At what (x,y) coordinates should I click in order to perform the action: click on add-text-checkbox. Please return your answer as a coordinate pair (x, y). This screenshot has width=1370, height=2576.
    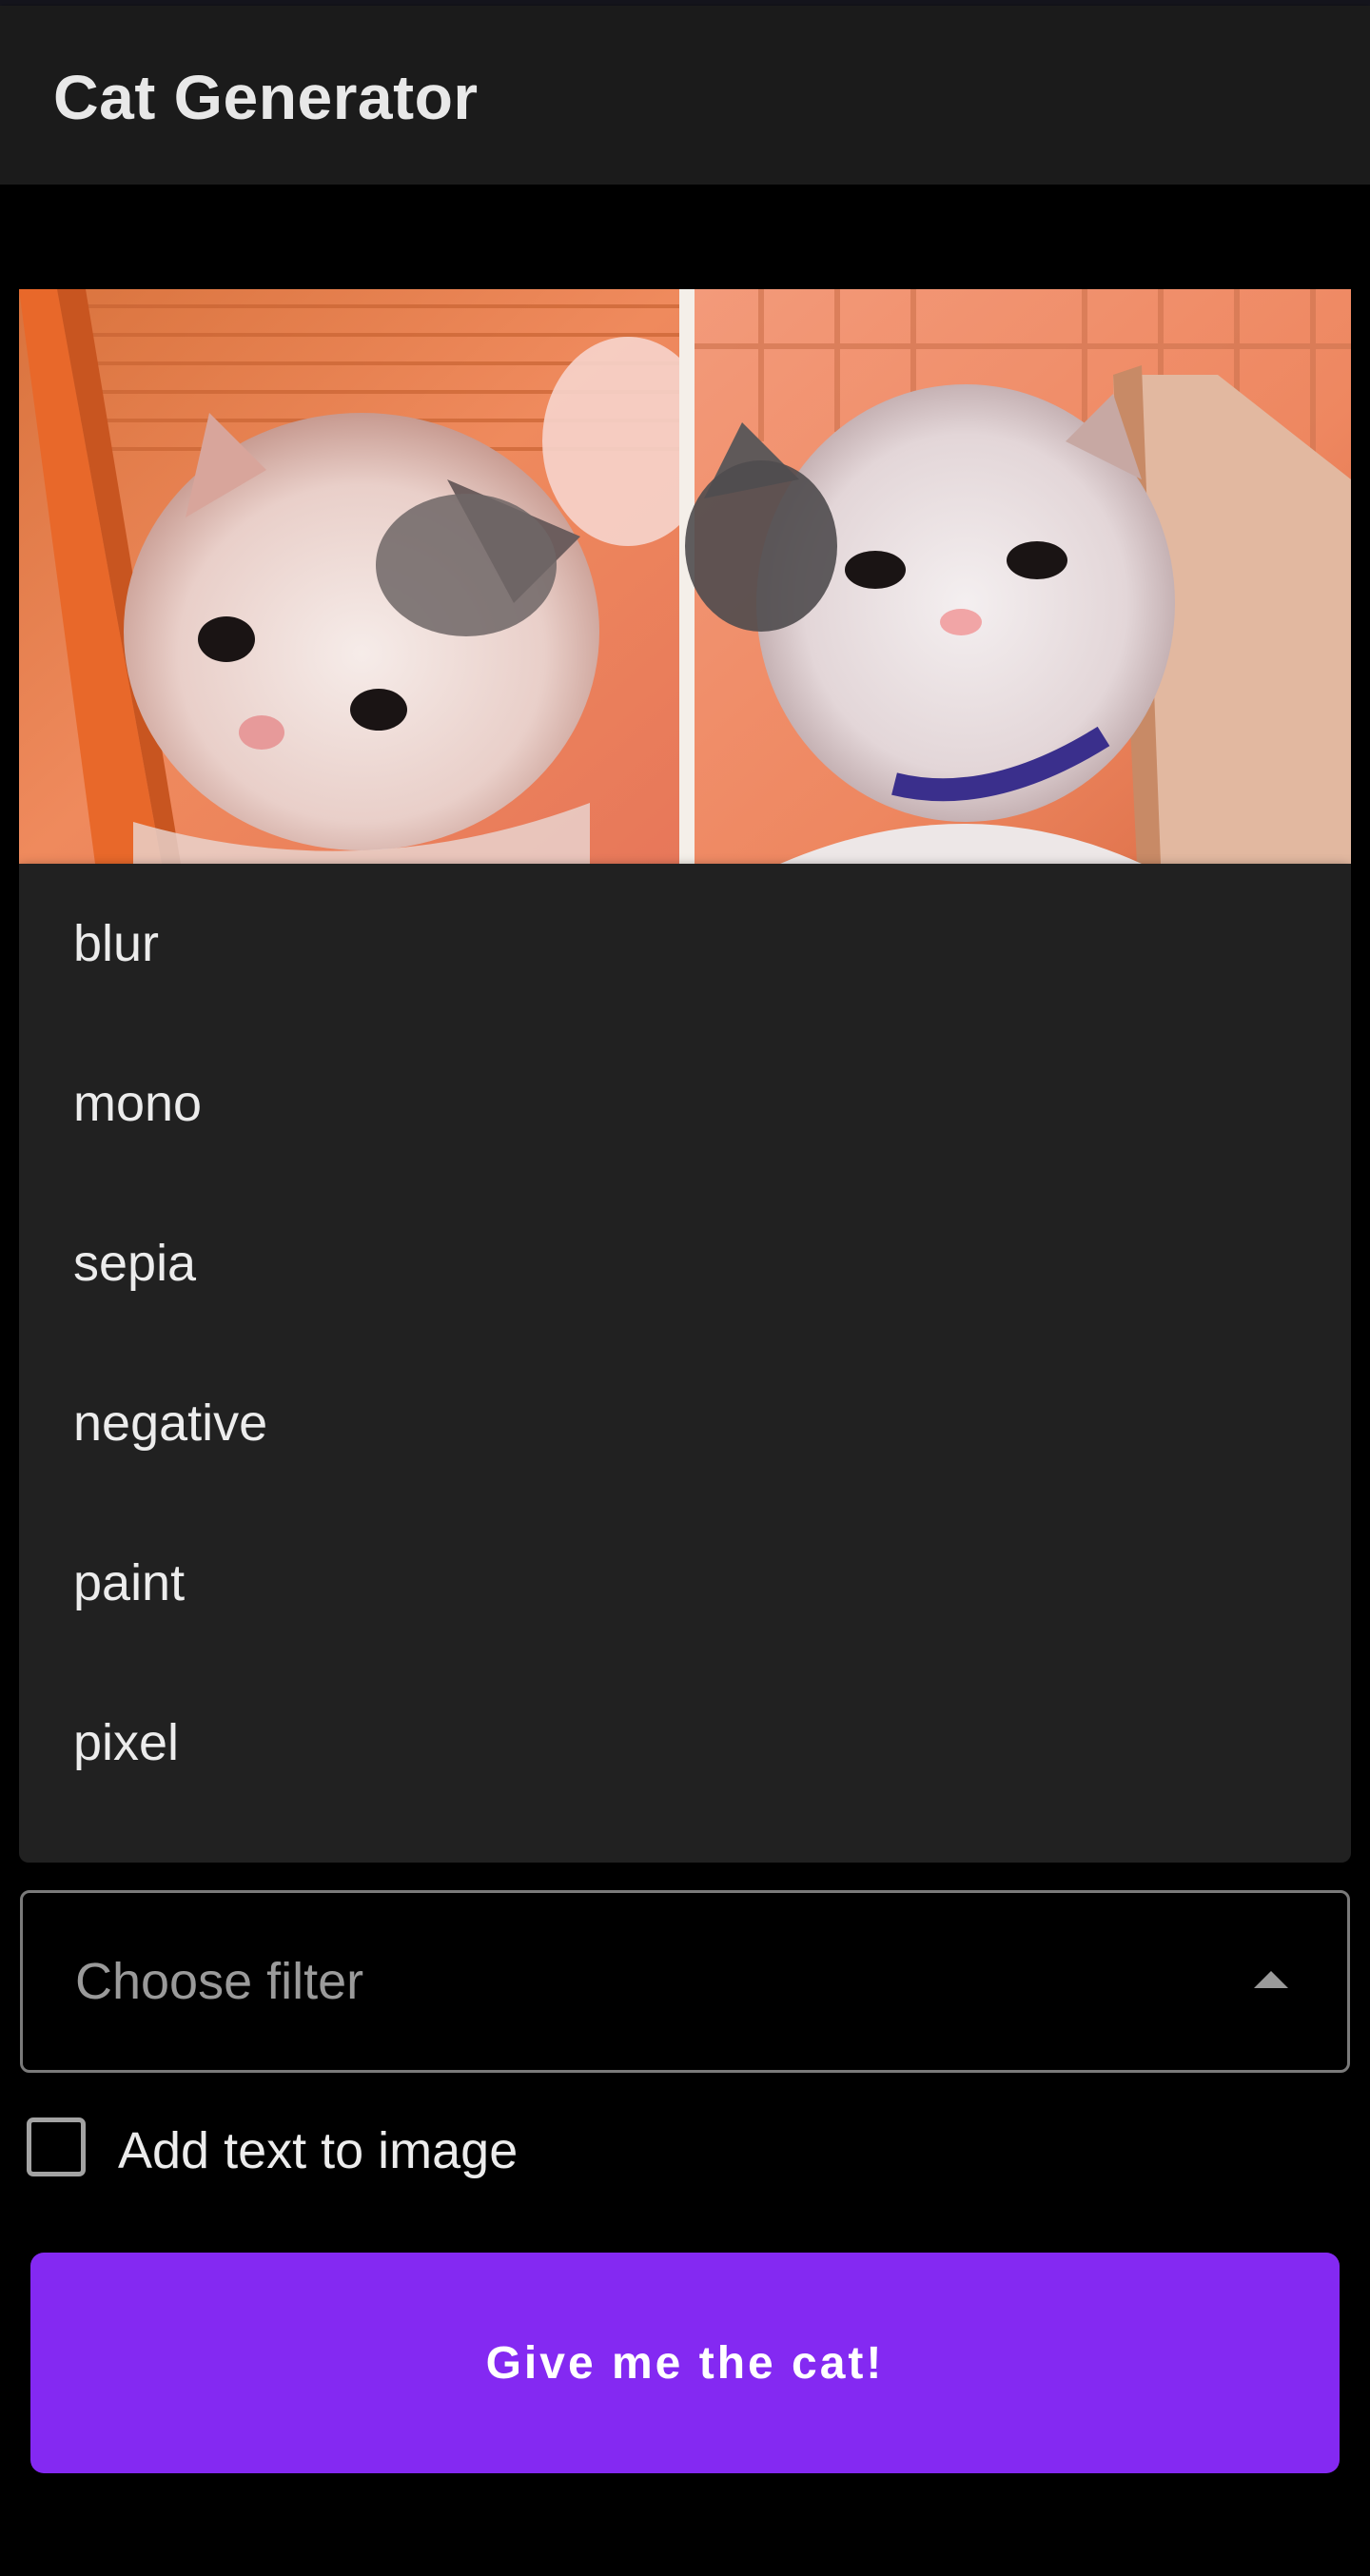
    Looking at the image, I should click on (56, 2146).